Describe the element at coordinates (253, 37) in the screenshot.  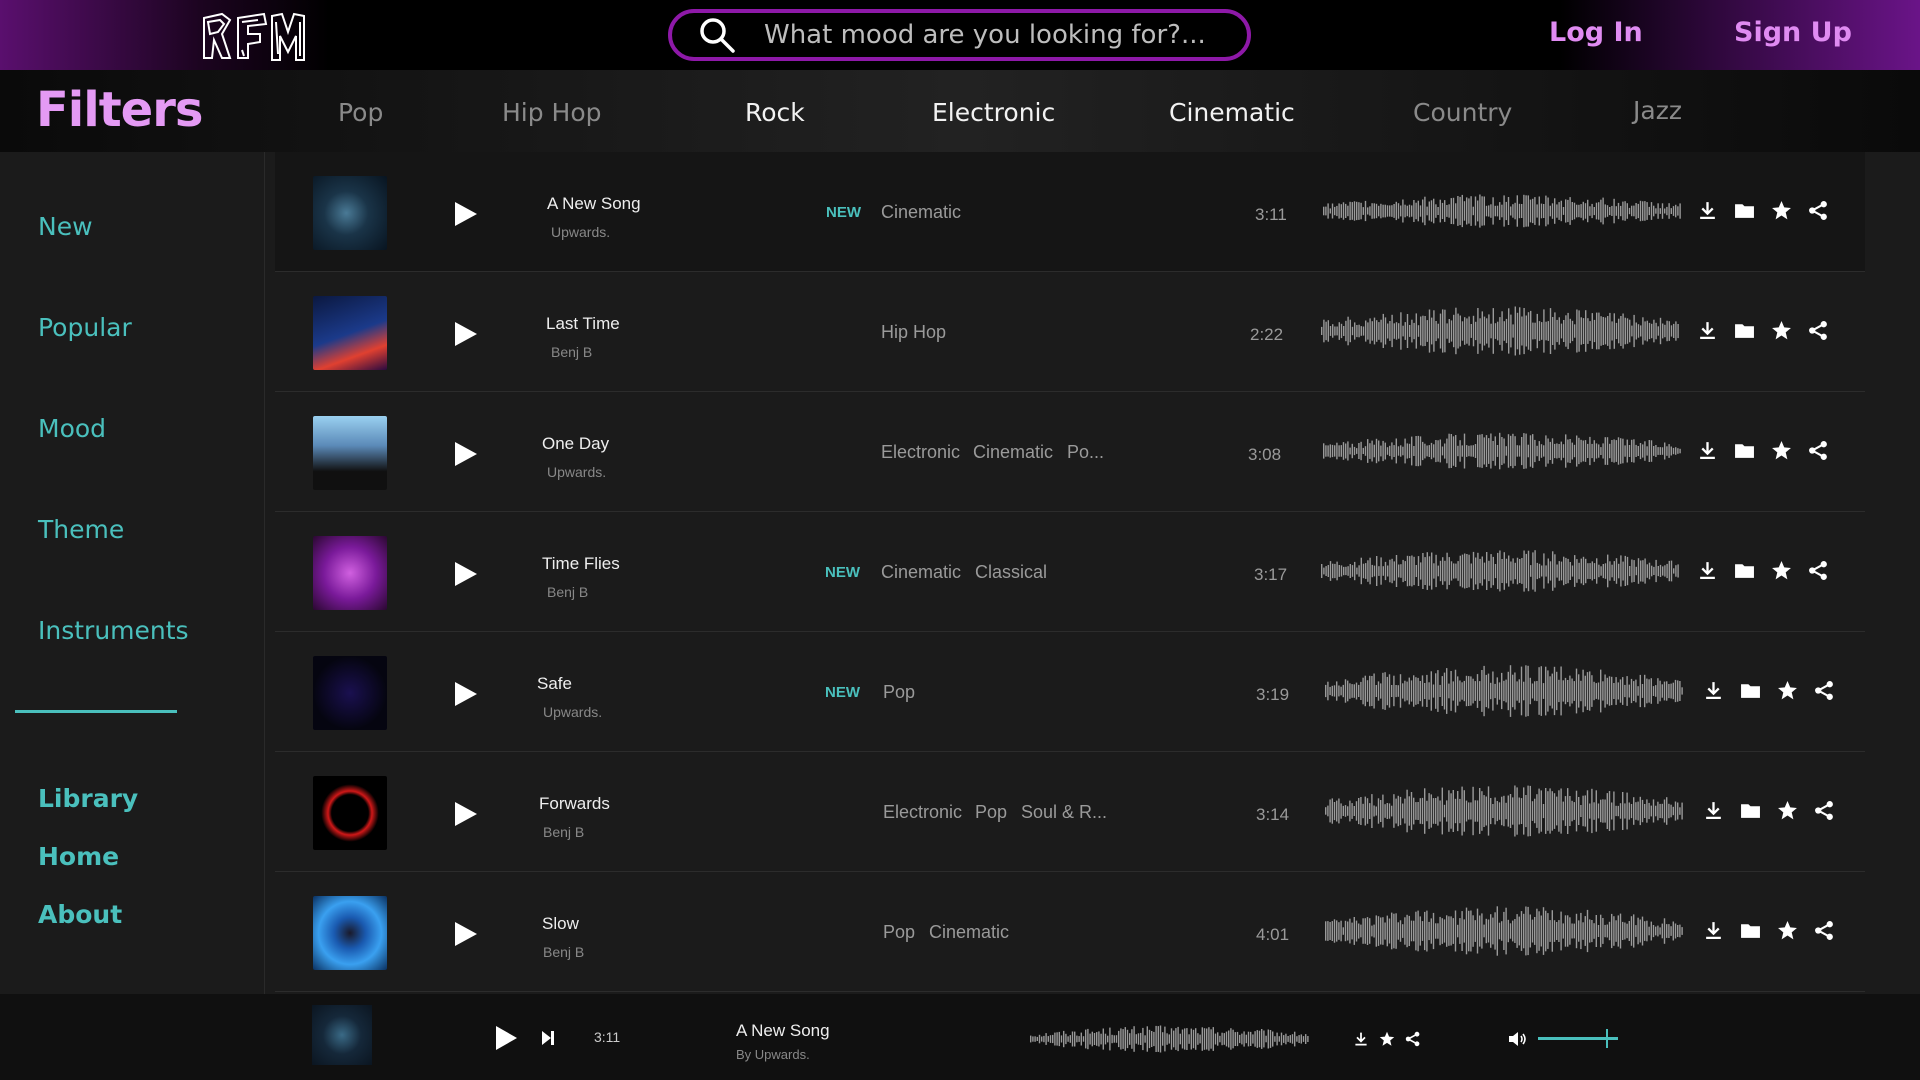
I see `rfm-logo` at that location.